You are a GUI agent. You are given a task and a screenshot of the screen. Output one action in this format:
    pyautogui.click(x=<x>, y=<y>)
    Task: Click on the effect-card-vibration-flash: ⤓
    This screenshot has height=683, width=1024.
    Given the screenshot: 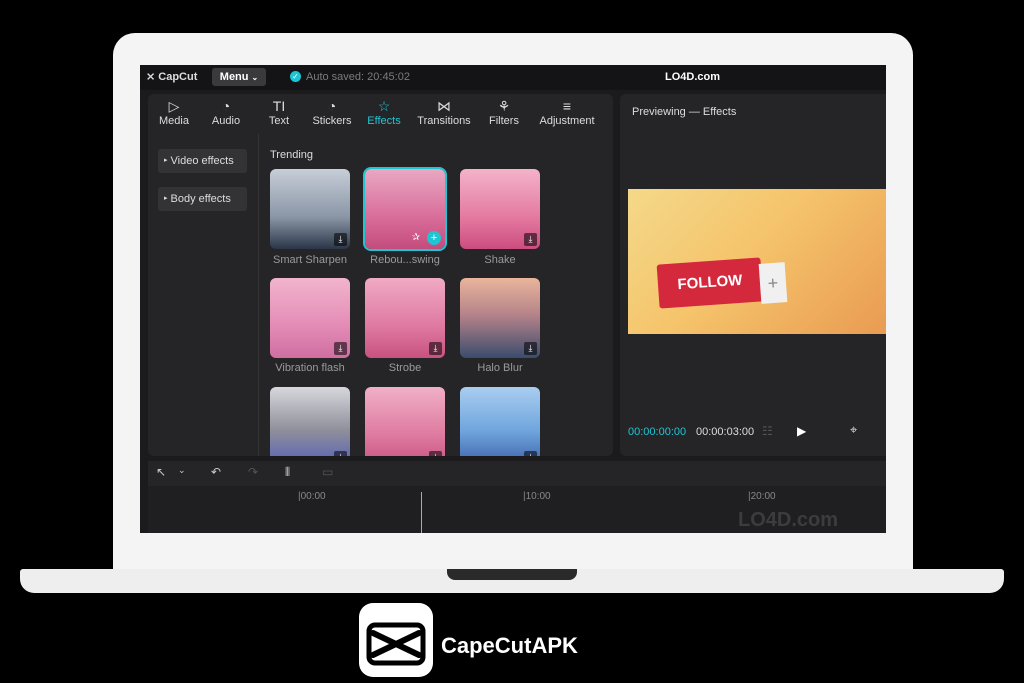 What is the action you would take?
    pyautogui.click(x=310, y=318)
    